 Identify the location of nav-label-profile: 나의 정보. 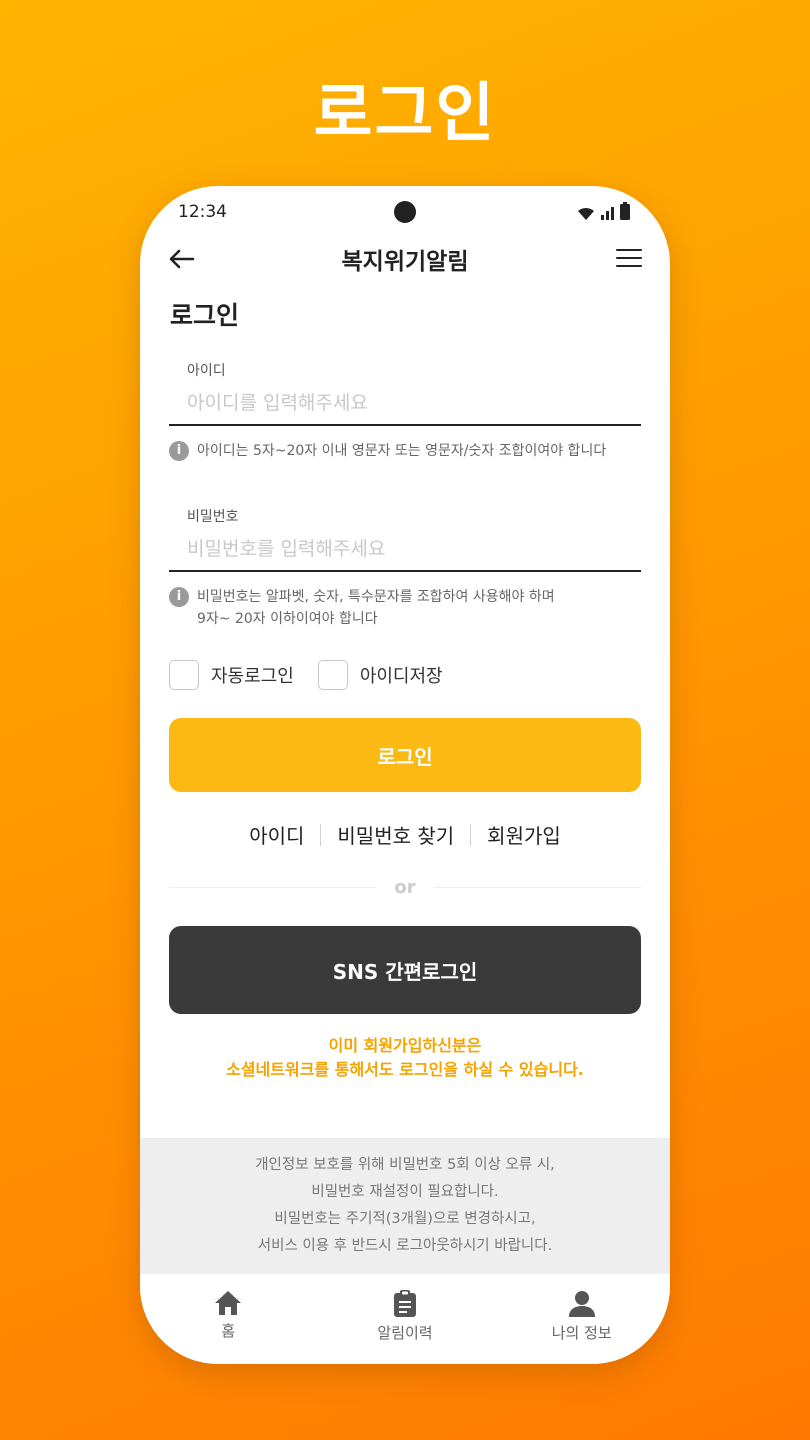
(581, 1333).